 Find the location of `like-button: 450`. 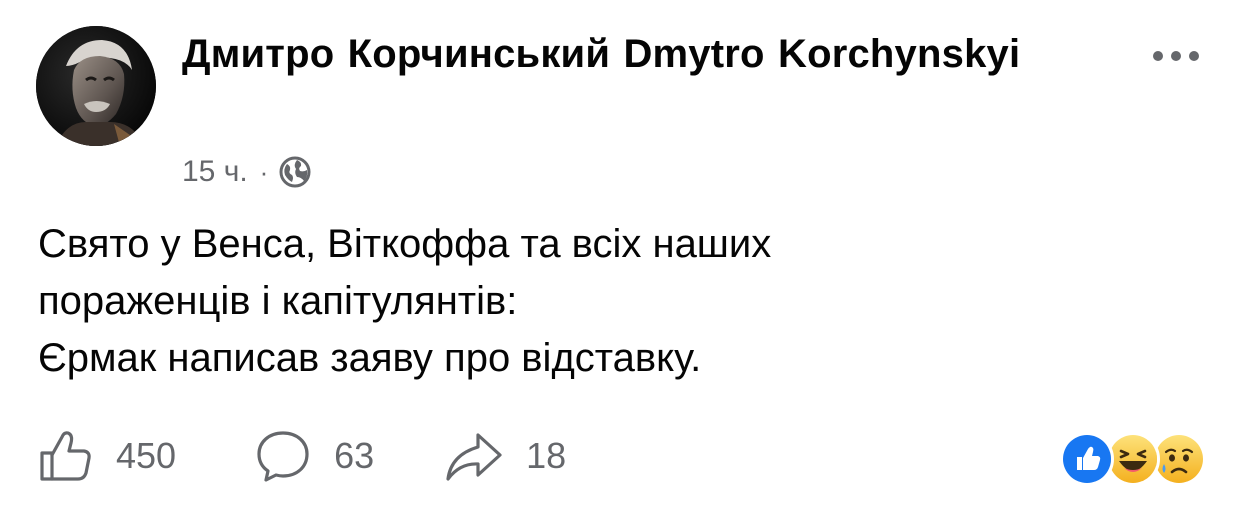

like-button: 450 is located at coordinates (106, 456).